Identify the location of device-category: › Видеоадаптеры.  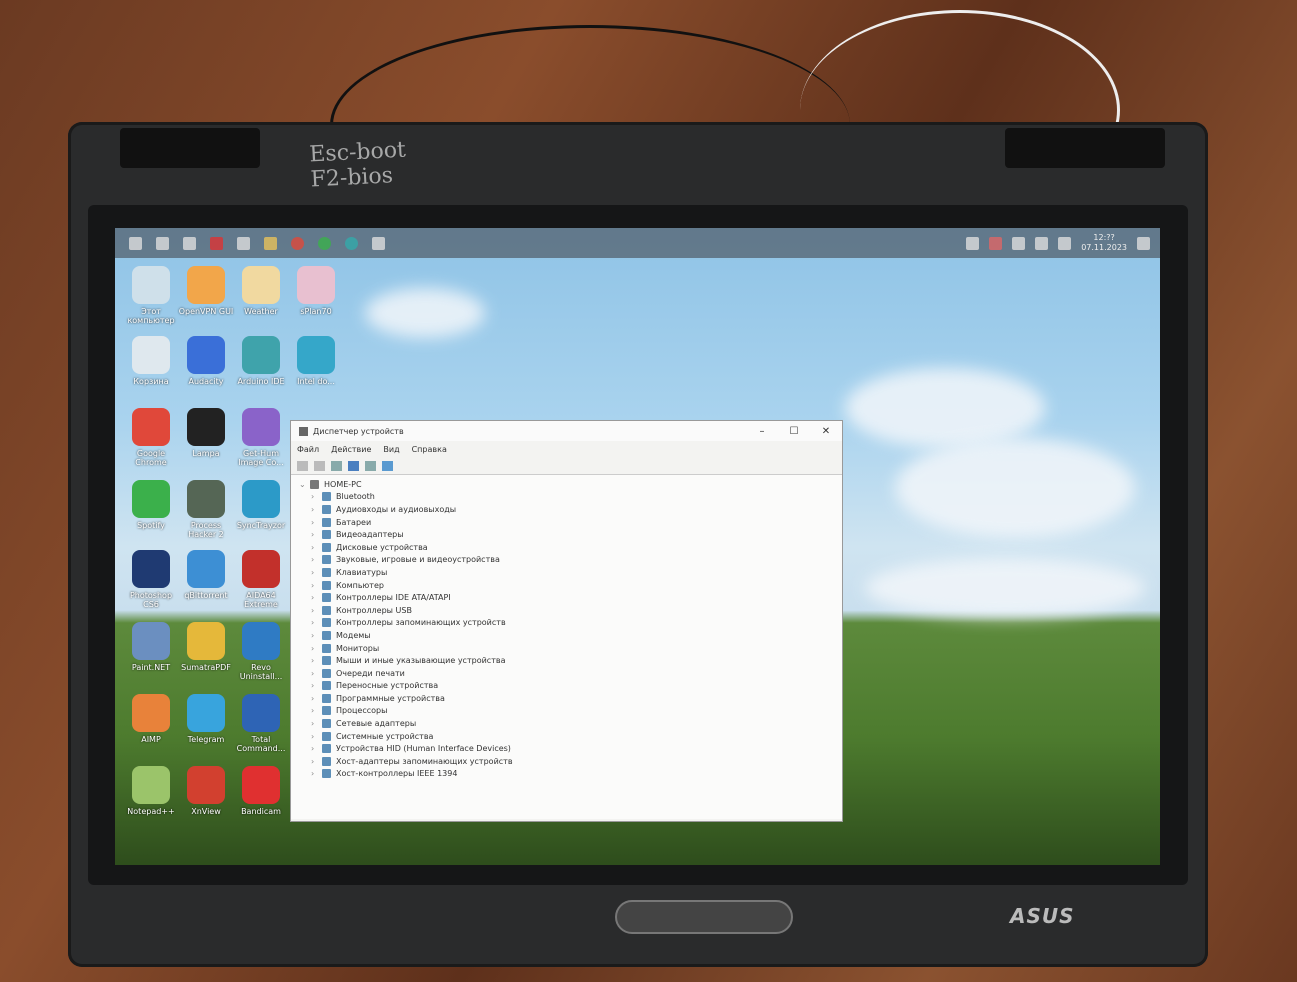
(566, 534).